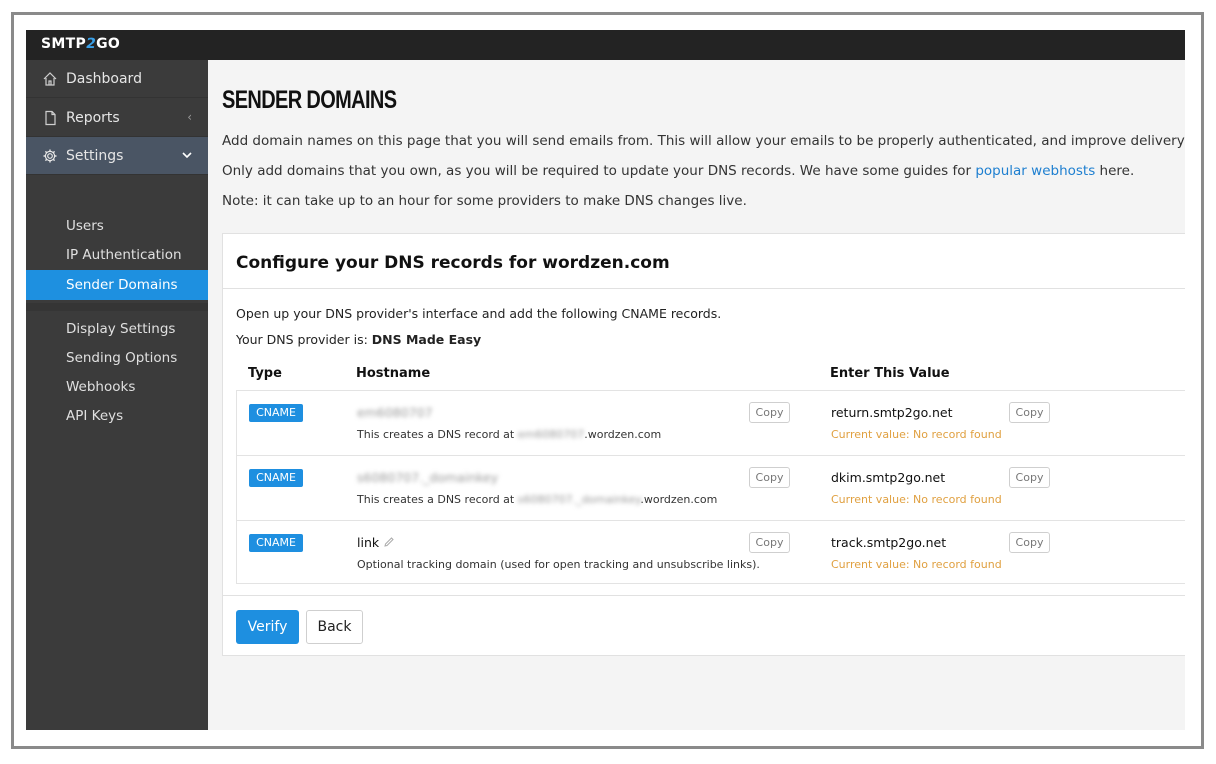 Image resolution: width=1216 pixels, height=764 pixels. What do you see at coordinates (80, 44) in the screenshot?
I see `logo: SMTP2GO` at bounding box center [80, 44].